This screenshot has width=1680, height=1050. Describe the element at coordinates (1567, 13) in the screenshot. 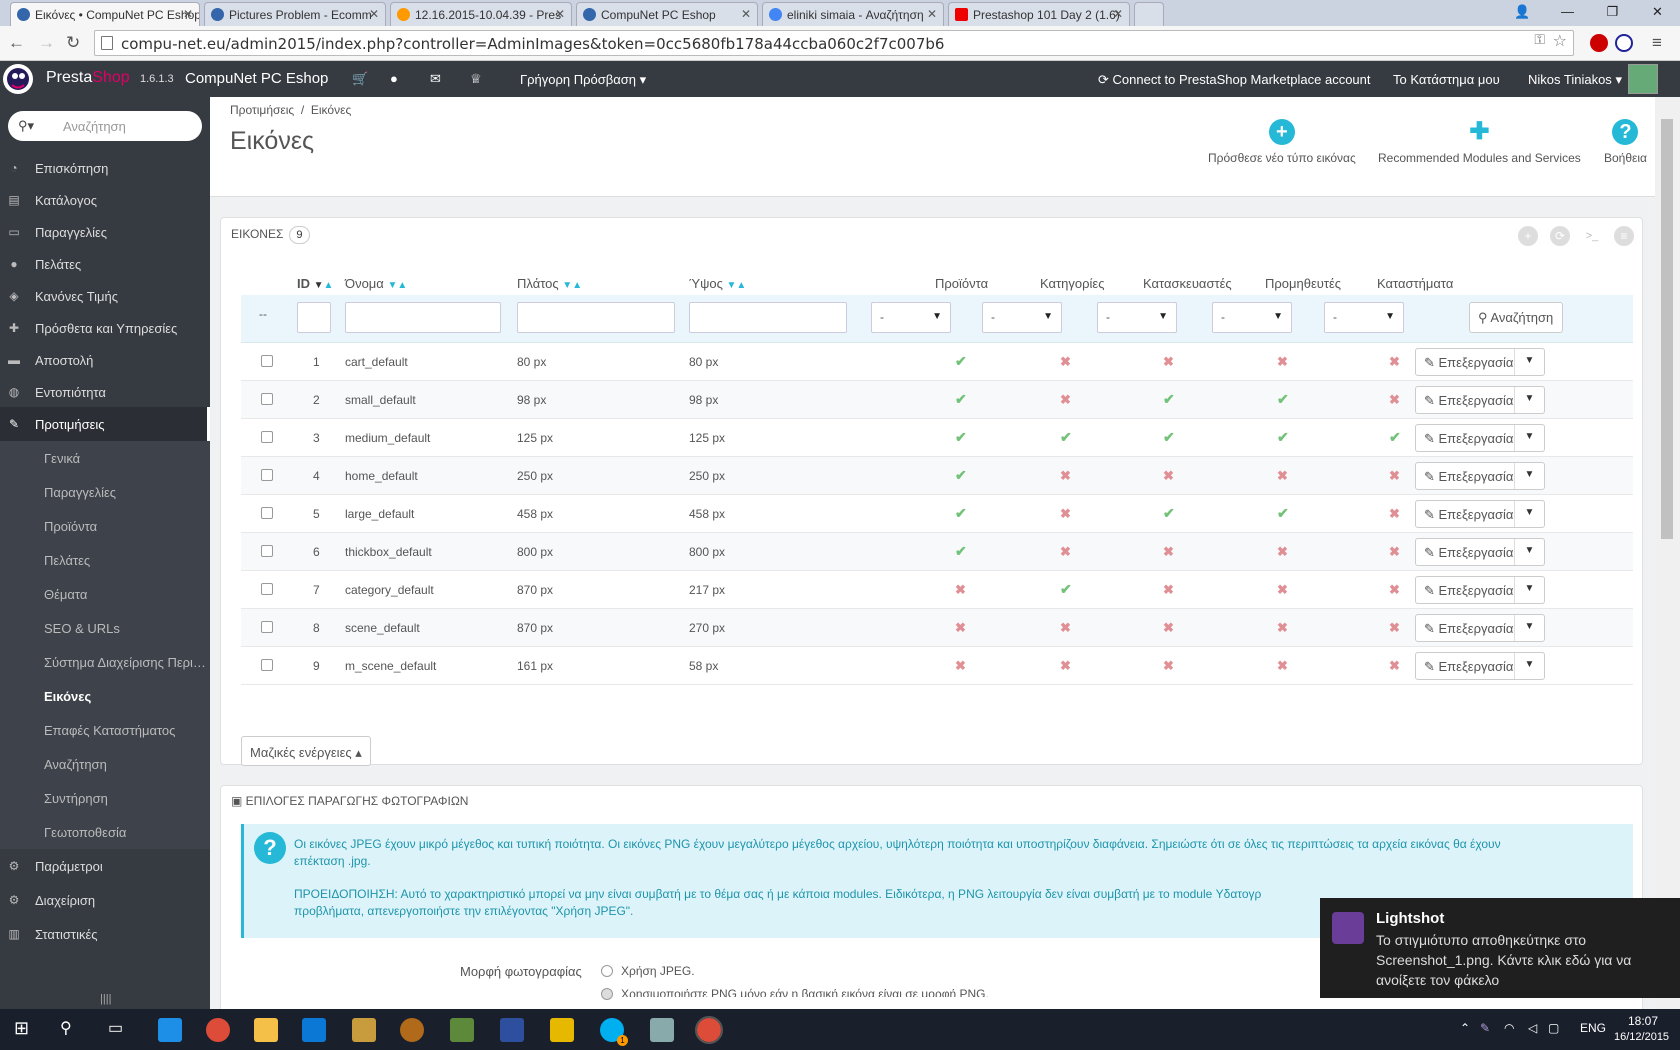

I see `minimize-icon: —` at that location.